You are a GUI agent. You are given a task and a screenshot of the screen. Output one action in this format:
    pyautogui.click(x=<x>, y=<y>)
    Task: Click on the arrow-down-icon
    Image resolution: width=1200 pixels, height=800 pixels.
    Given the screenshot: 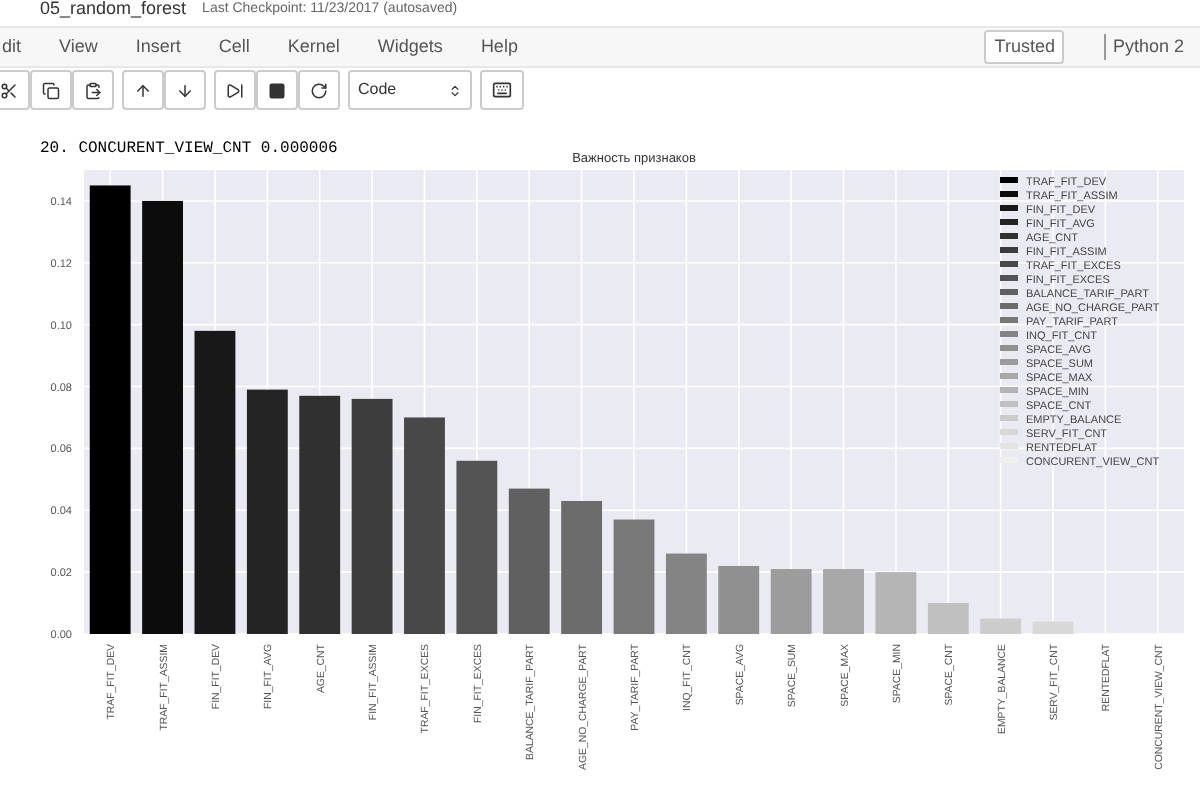 What is the action you would take?
    pyautogui.click(x=185, y=90)
    